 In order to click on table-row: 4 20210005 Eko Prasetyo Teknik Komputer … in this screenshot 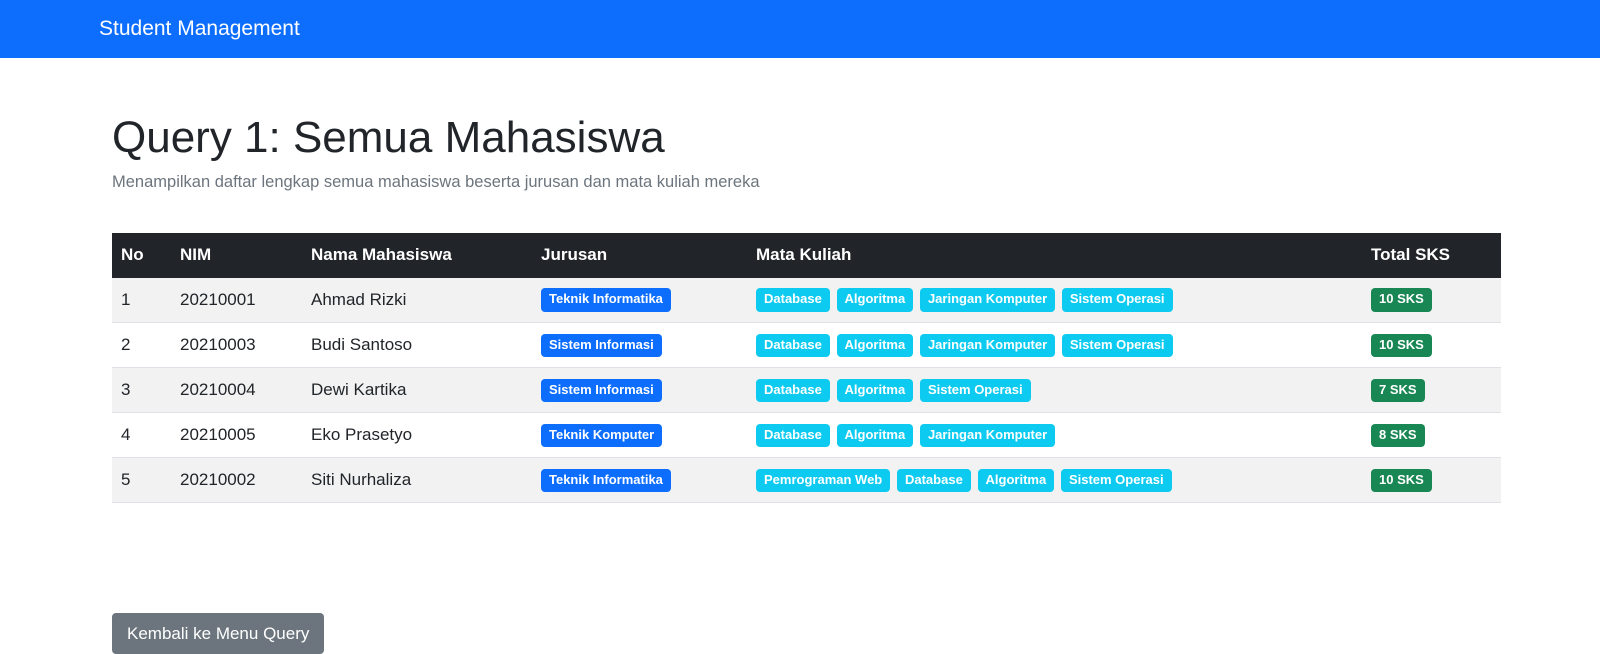, I will do `click(806, 435)`.